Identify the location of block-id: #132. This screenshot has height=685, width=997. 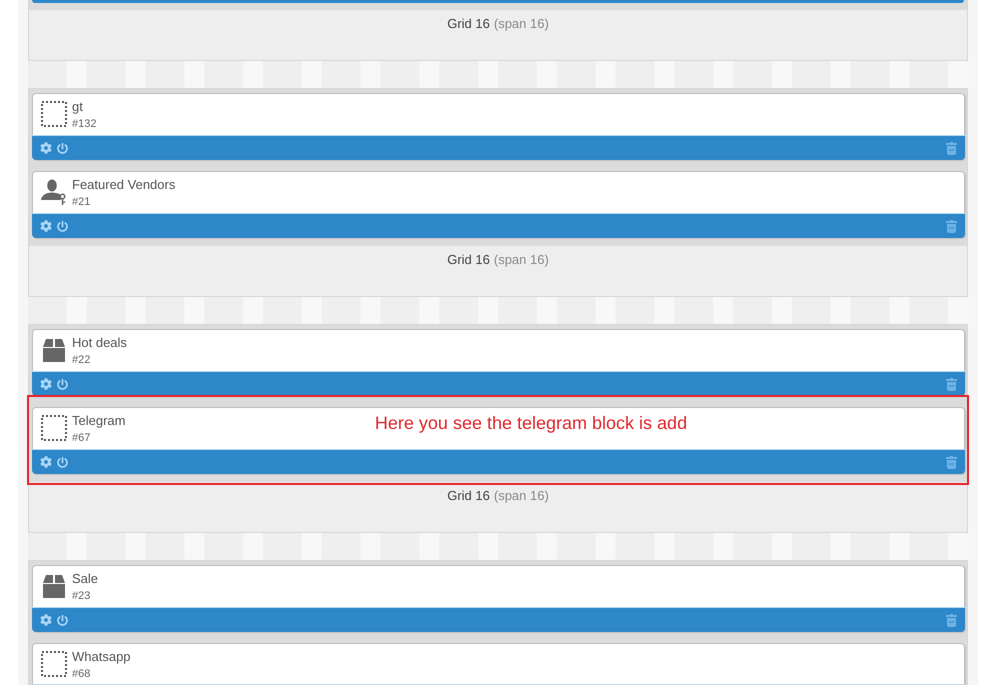
(84, 124).